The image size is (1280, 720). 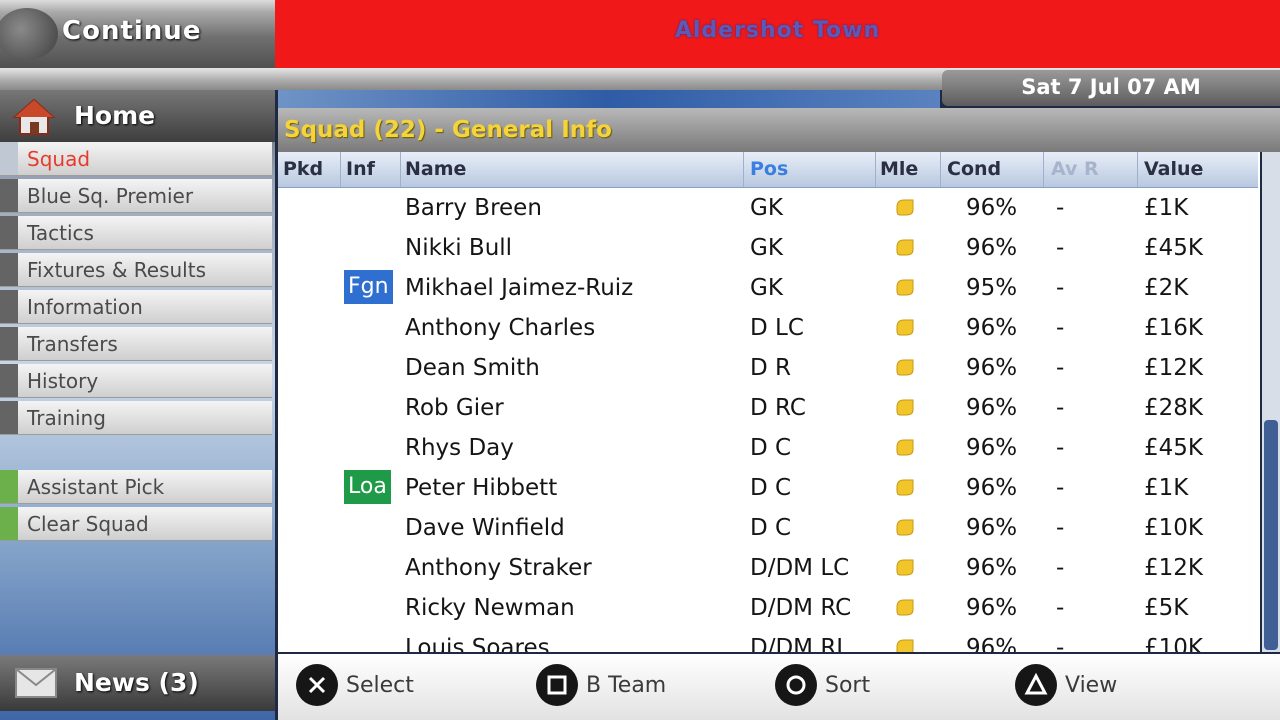 What do you see at coordinates (136, 196) in the screenshot?
I see `sidebar-item-blue-sq-premier: Blue Sq. Premier` at bounding box center [136, 196].